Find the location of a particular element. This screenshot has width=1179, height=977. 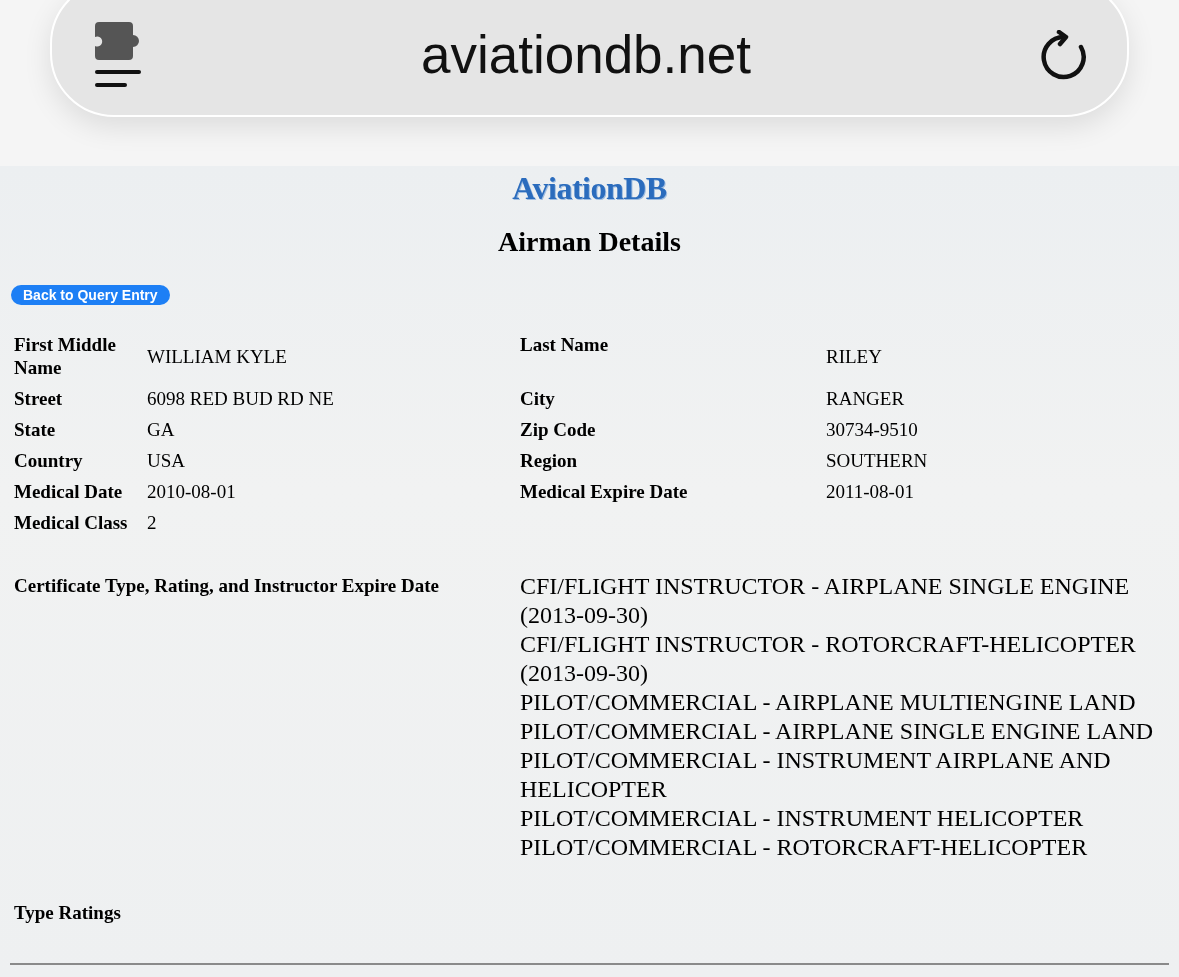

certificate-entry: PILOT/COMMERCIAL - AIRPLANE MULTIENGINE LAND is located at coordinates (828, 702).